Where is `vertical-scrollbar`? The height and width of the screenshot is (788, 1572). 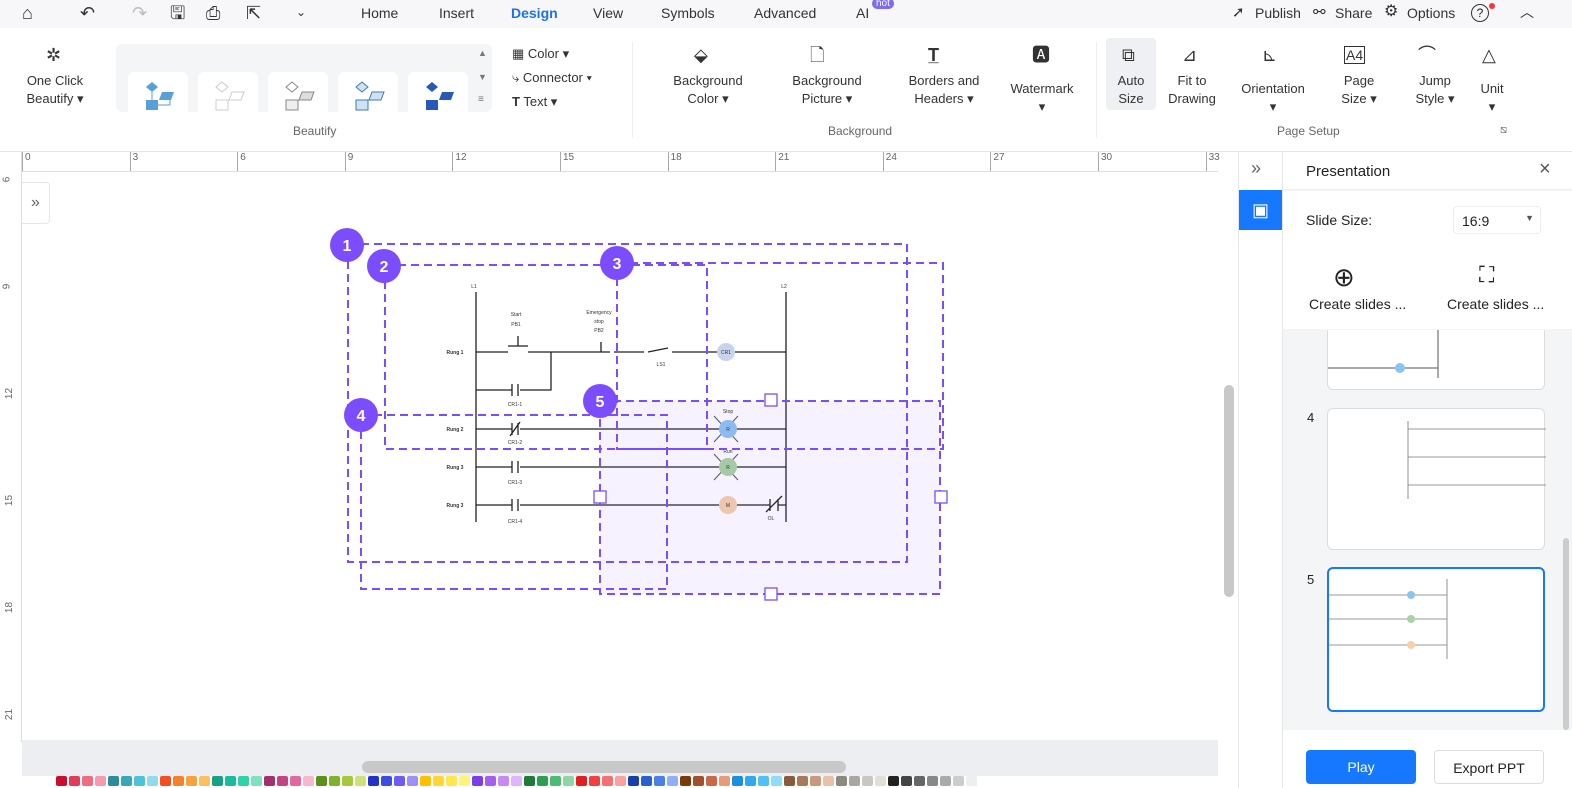 vertical-scrollbar is located at coordinates (1229, 491).